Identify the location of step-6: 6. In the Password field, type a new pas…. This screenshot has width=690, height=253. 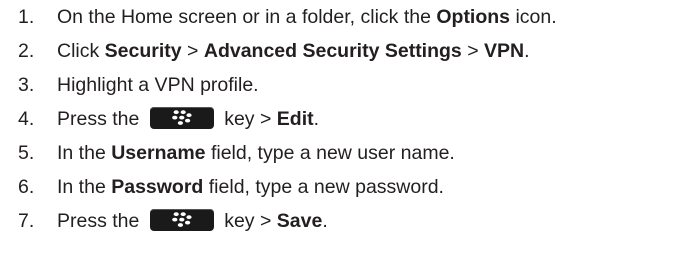
(345, 187).